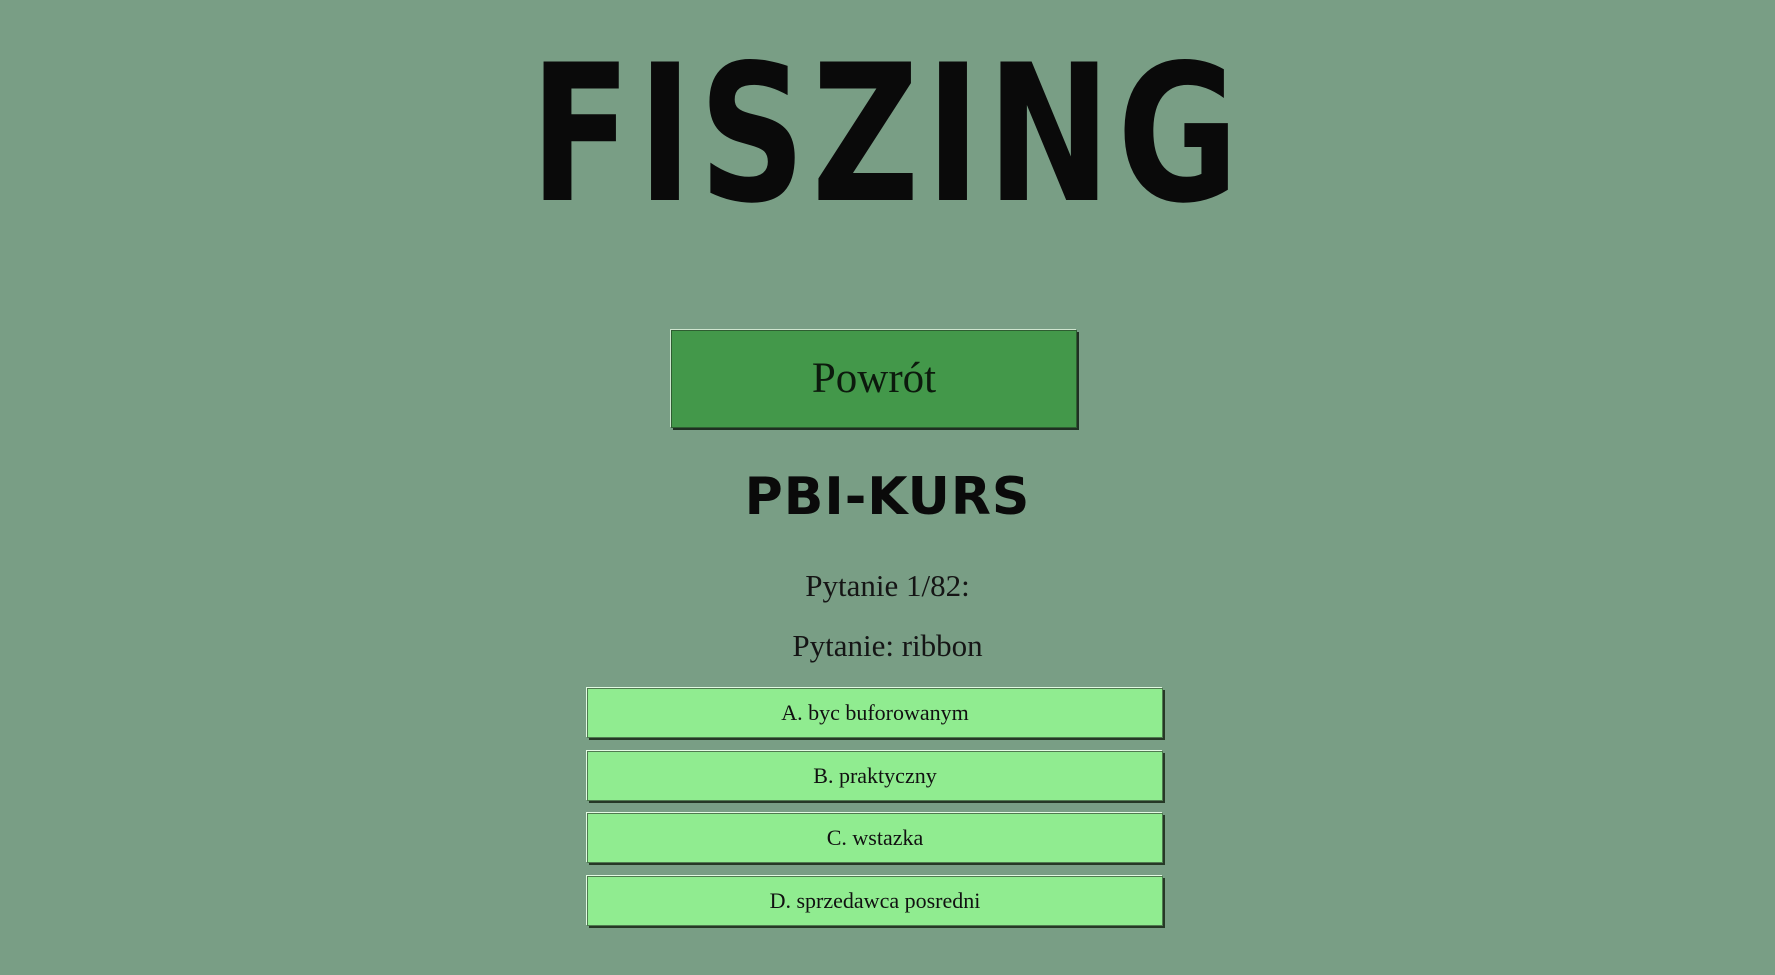 Image resolution: width=1775 pixels, height=975 pixels. Describe the element at coordinates (875, 713) in the screenshot. I see `answer-button-a: A. byc buforowanym` at that location.